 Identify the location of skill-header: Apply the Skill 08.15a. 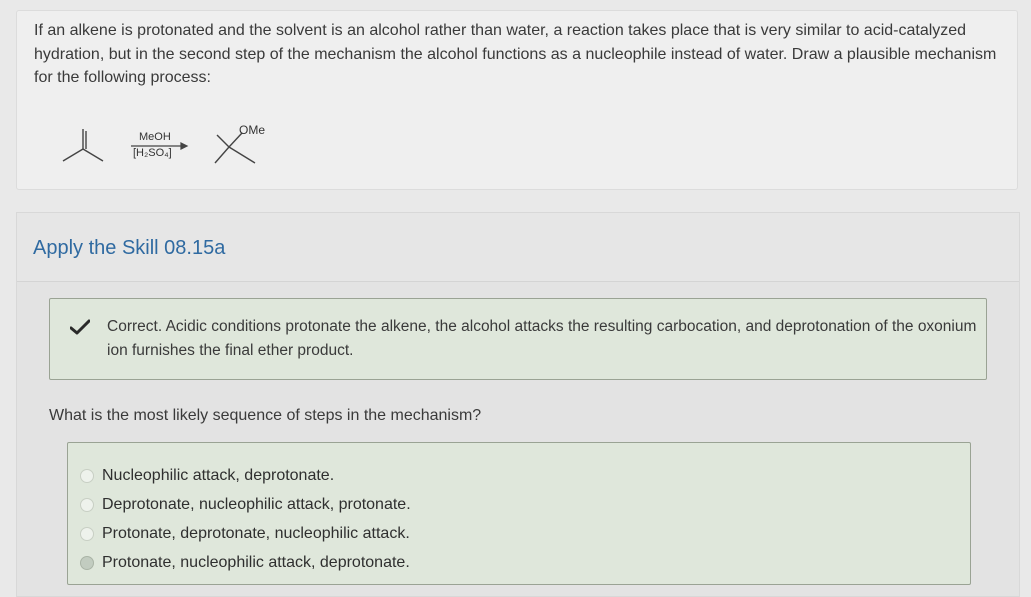
(518, 247).